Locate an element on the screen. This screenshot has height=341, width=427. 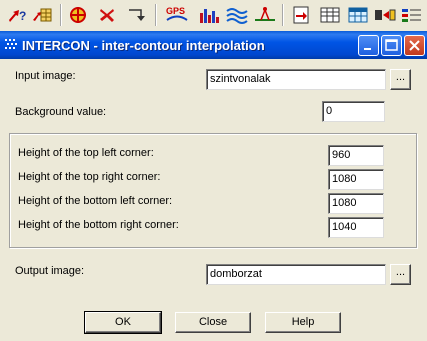
top-right-label: Height of the top right corner: is located at coordinates (89, 177).